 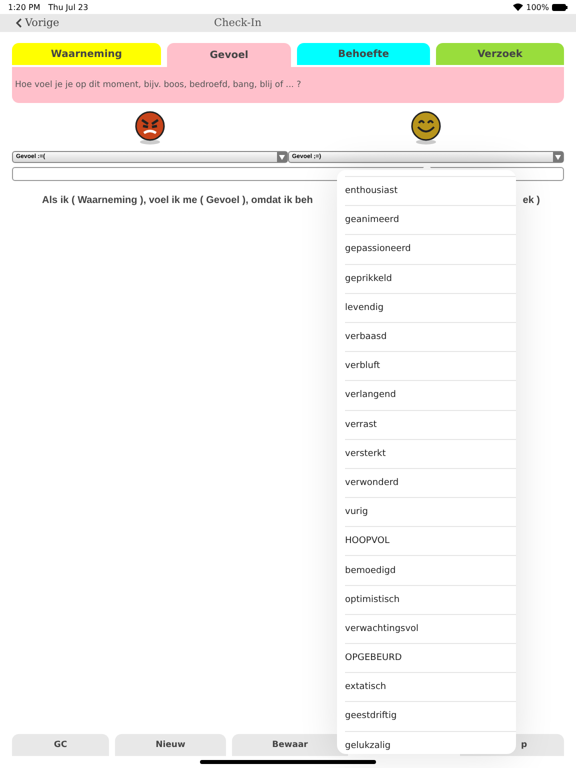 What do you see at coordinates (238, 23) in the screenshot?
I see `page-title: Check-In` at bounding box center [238, 23].